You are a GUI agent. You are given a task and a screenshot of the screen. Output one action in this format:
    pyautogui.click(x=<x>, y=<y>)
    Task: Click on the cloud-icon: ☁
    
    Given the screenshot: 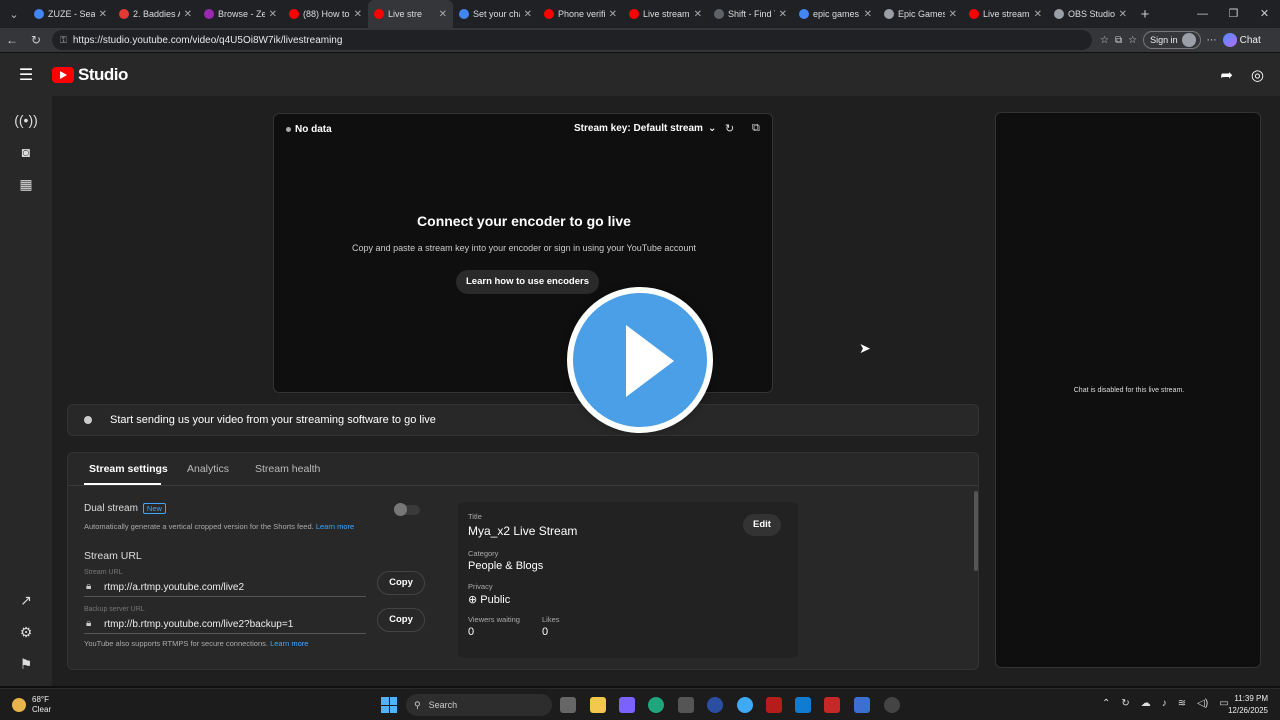 What is the action you would take?
    pyautogui.click(x=1146, y=703)
    